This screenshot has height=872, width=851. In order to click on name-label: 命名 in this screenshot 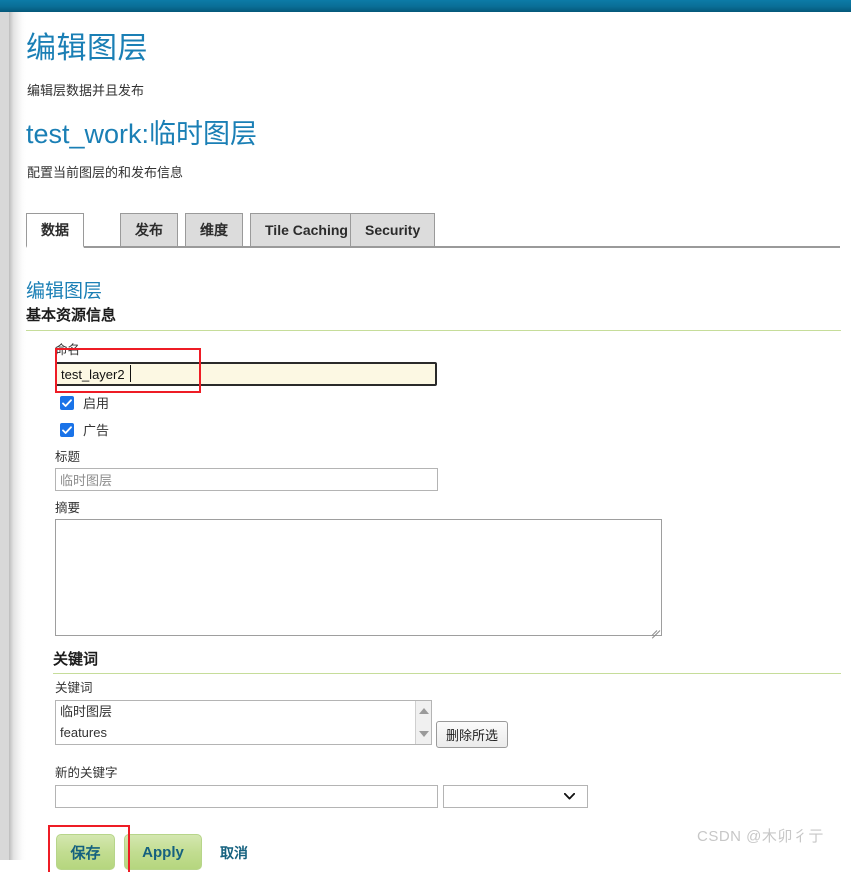, I will do `click(68, 350)`.